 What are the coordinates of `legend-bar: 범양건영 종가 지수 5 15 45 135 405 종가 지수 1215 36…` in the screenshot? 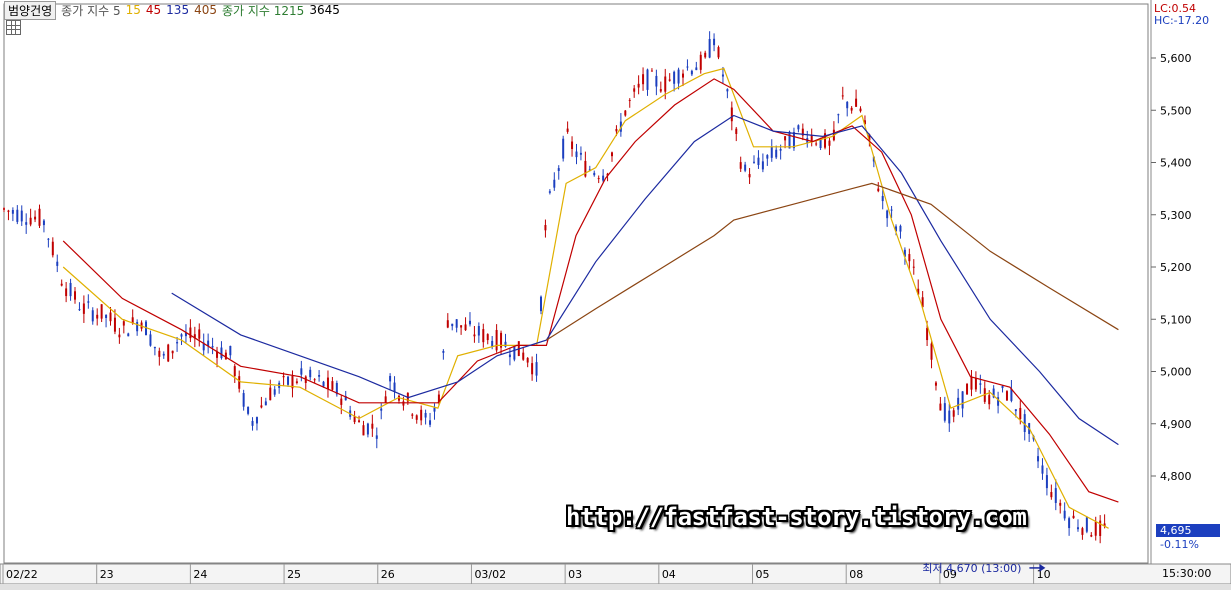 It's located at (174, 10).